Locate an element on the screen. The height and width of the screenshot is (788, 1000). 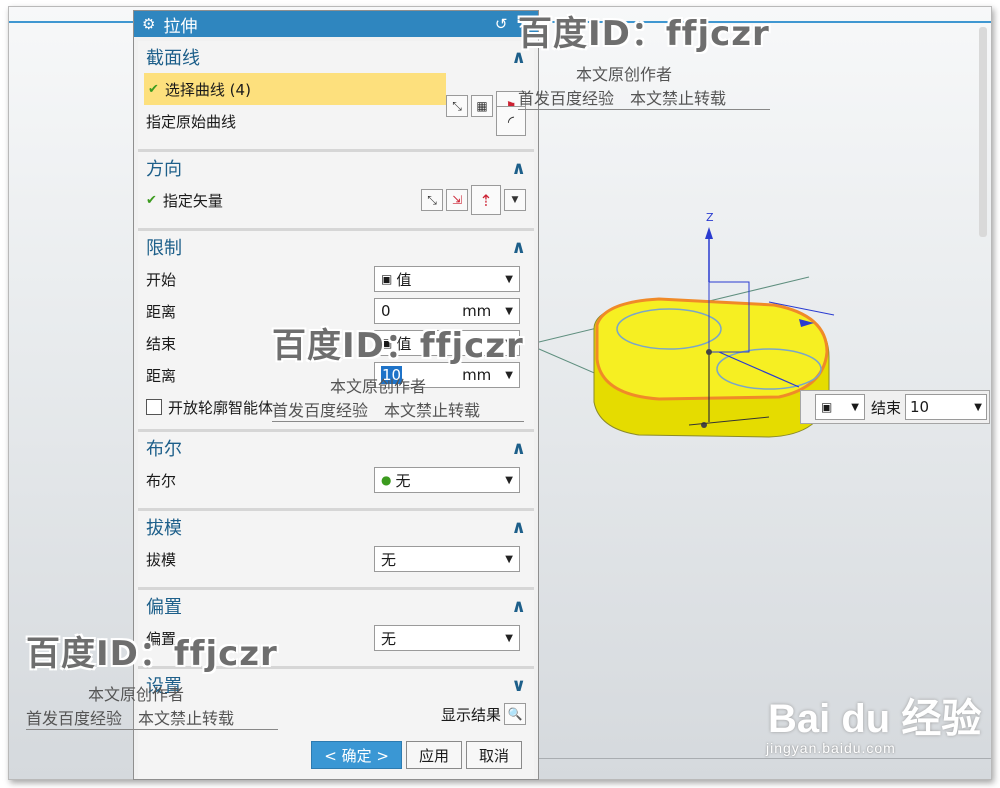
specify-vector-row: ✔ 指定矢量 ⤡ ⇲ ⇡ ▼ is located at coordinates (336, 200).